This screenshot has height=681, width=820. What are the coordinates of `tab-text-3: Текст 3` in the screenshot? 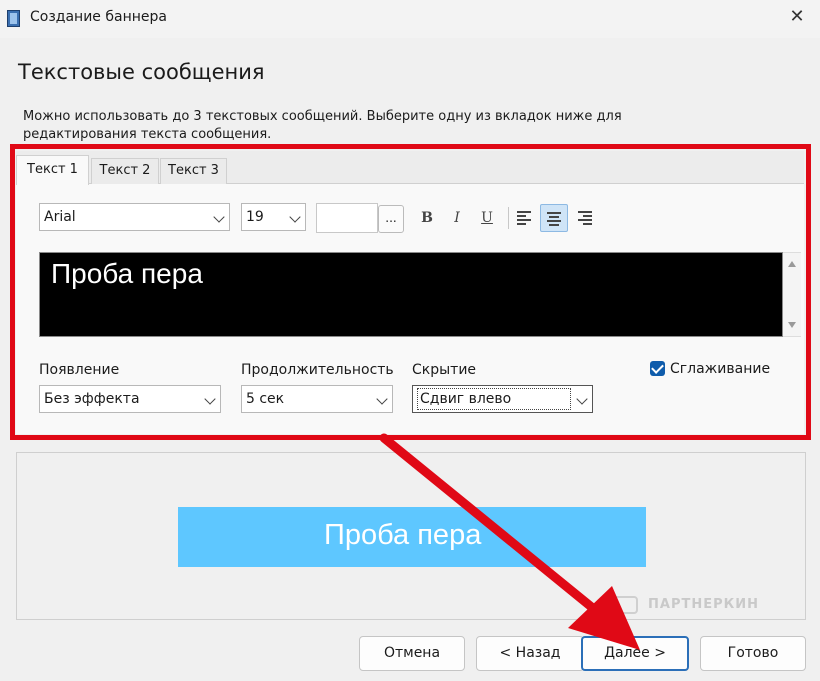 It's located at (193, 171).